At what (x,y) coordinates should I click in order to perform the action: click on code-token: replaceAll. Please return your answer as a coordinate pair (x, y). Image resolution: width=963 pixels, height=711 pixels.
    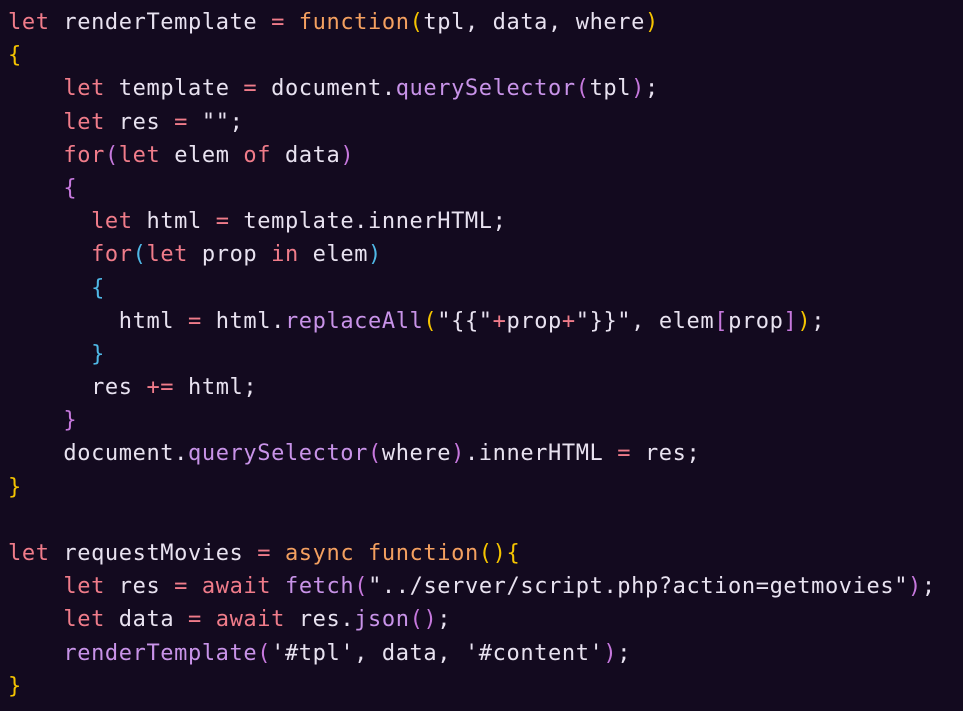
    Looking at the image, I should click on (354, 321).